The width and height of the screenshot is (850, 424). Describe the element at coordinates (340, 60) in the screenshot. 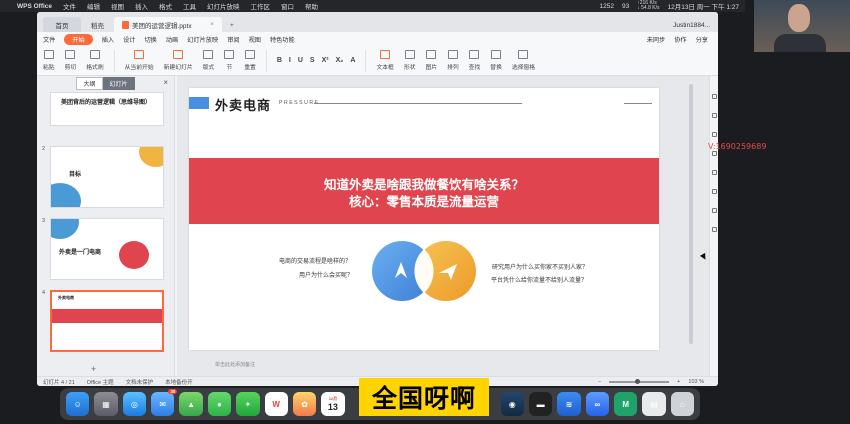

I see `subscript-button: X₂` at that location.